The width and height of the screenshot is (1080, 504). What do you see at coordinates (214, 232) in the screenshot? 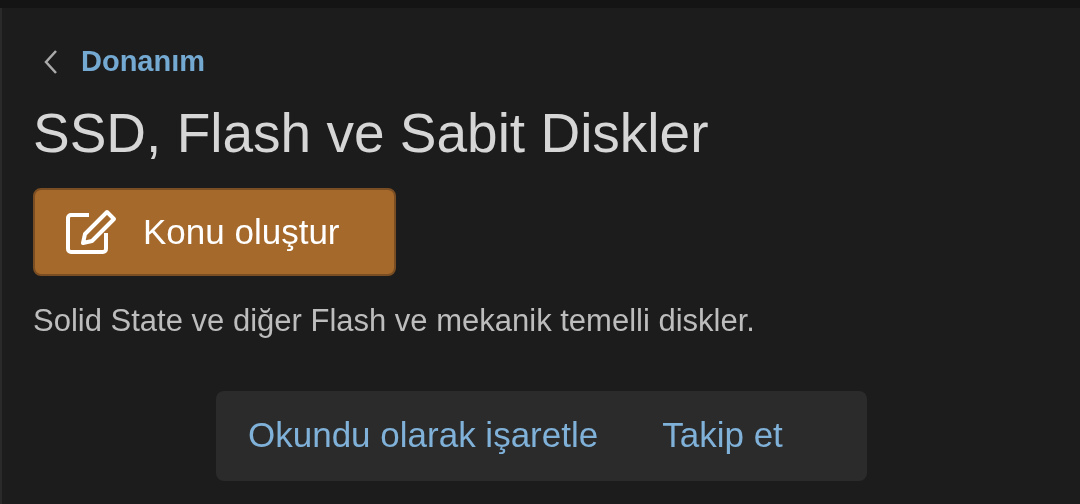
I see `create-topic-button: Konu oluştur` at bounding box center [214, 232].